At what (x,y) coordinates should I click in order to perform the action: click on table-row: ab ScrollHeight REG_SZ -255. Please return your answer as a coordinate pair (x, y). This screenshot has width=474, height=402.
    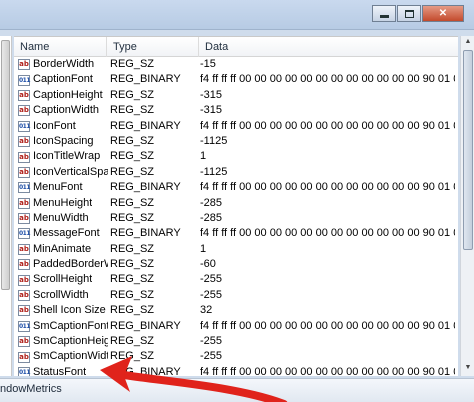
    Looking at the image, I should click on (236, 279).